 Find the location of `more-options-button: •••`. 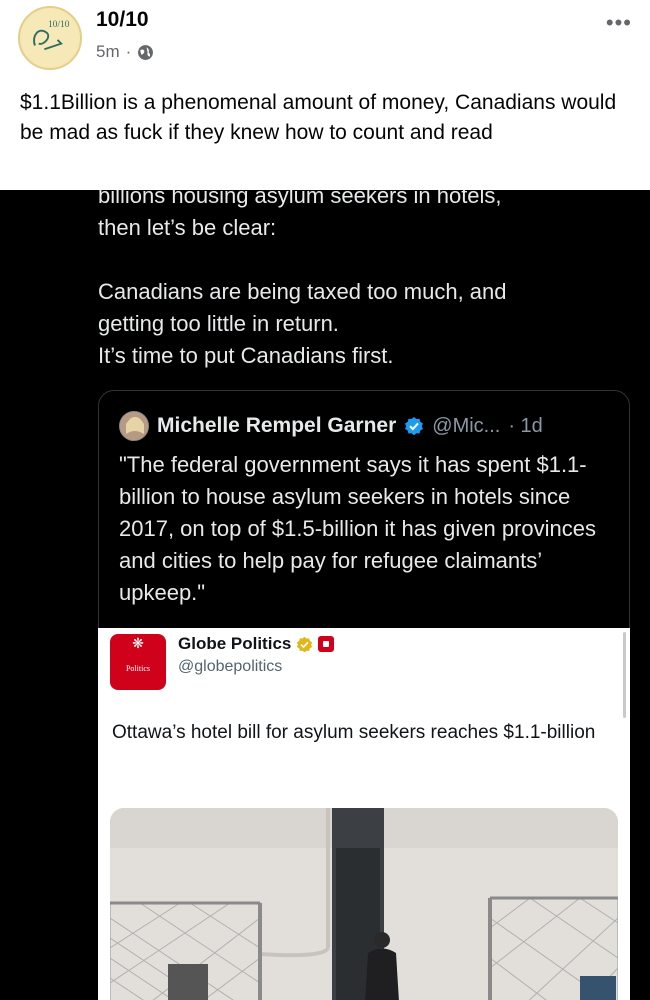

more-options-button: ••• is located at coordinates (619, 23).